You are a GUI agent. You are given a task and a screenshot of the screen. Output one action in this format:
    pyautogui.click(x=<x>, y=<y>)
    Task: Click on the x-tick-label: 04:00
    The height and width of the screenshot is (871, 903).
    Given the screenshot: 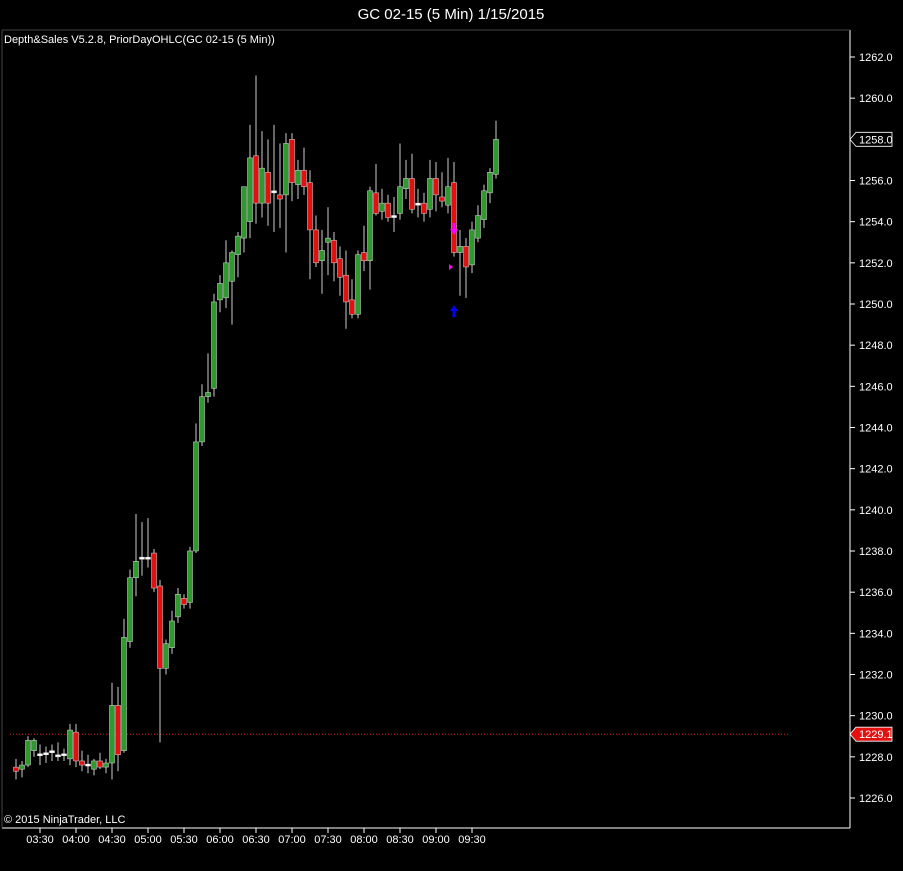 What is the action you would take?
    pyautogui.click(x=76, y=840)
    